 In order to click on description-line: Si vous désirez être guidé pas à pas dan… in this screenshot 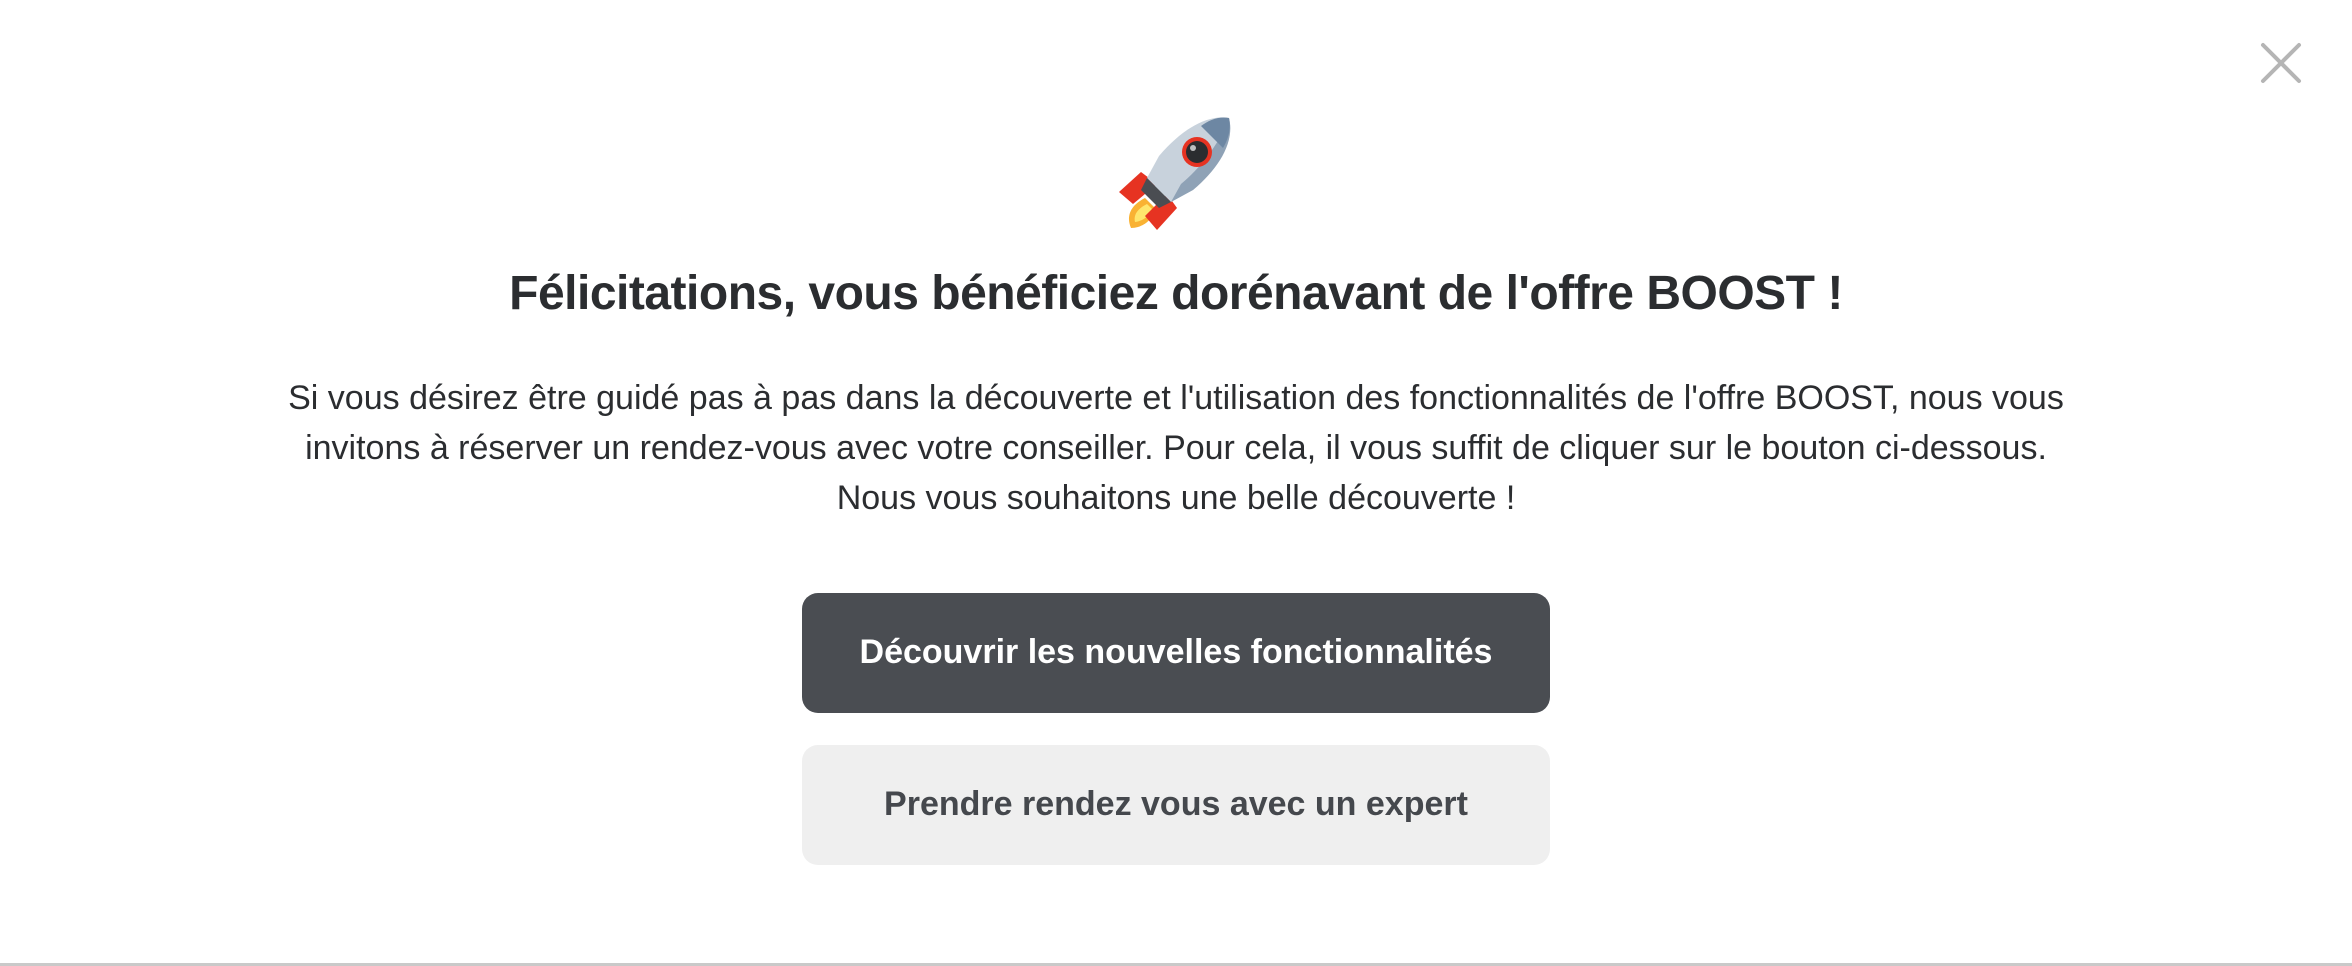, I will do `click(1176, 397)`.